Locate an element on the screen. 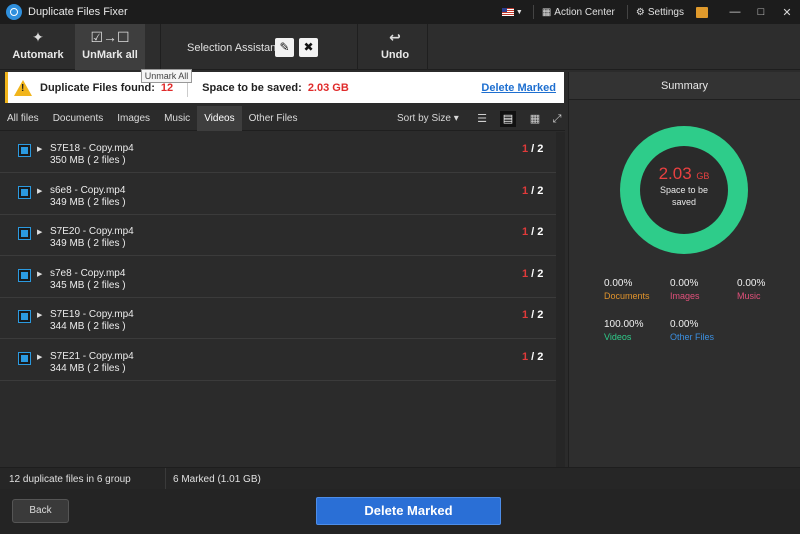  action-footer: Back Delete Marked is located at coordinates (400, 511).